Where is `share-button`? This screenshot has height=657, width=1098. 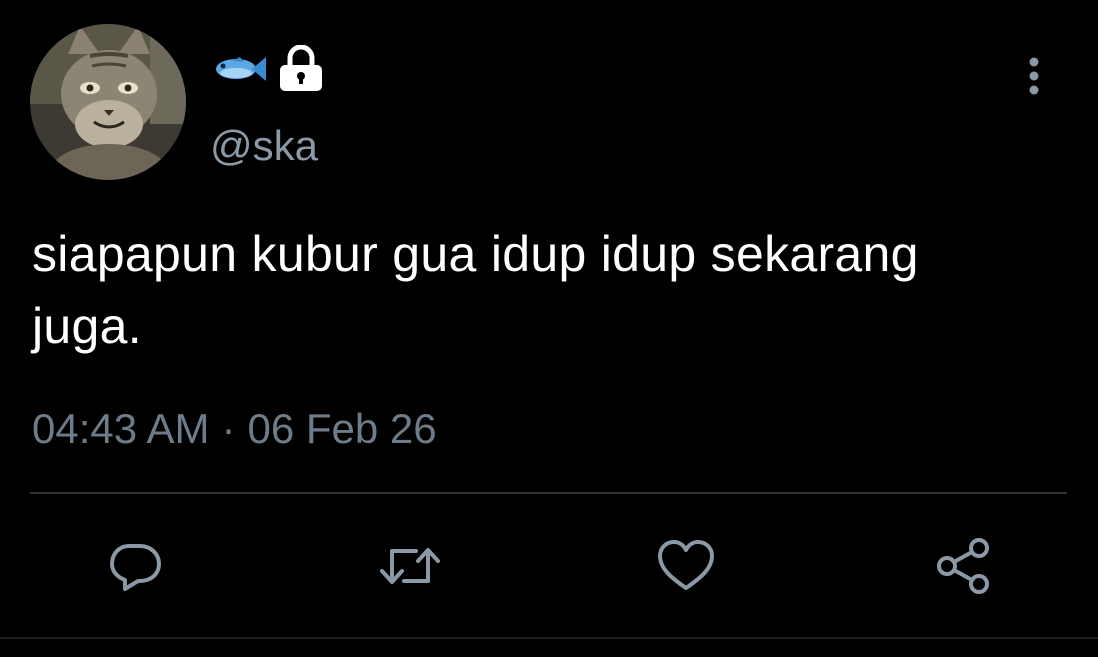
share-button is located at coordinates (963, 566).